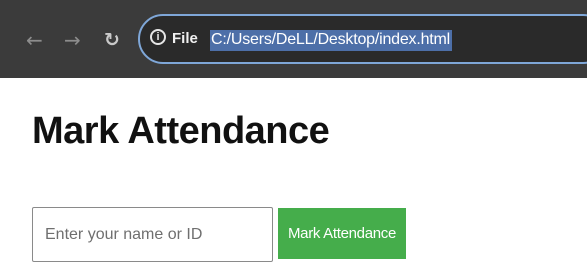  What do you see at coordinates (34, 40) in the screenshot?
I see `back-arrow-icon: ←` at bounding box center [34, 40].